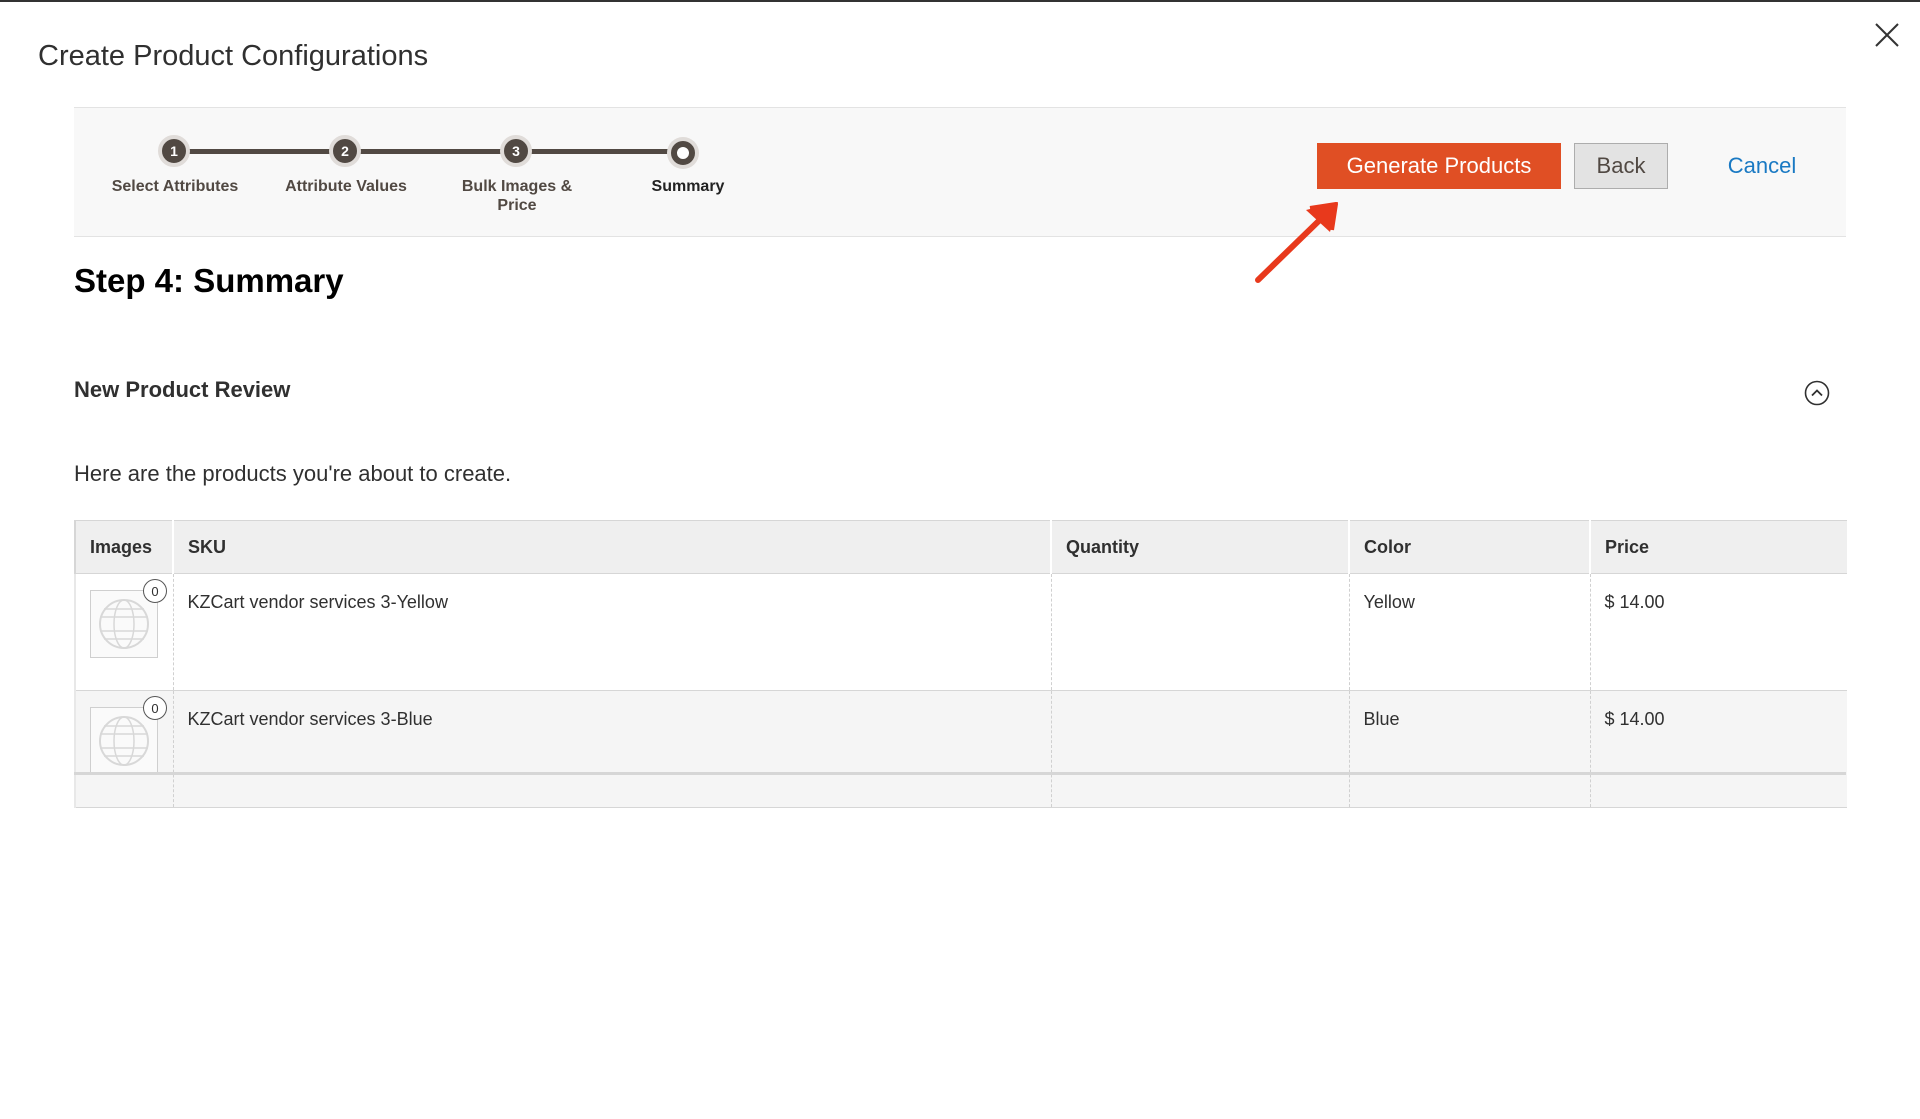  What do you see at coordinates (683, 153) in the screenshot?
I see `step-4-marker` at bounding box center [683, 153].